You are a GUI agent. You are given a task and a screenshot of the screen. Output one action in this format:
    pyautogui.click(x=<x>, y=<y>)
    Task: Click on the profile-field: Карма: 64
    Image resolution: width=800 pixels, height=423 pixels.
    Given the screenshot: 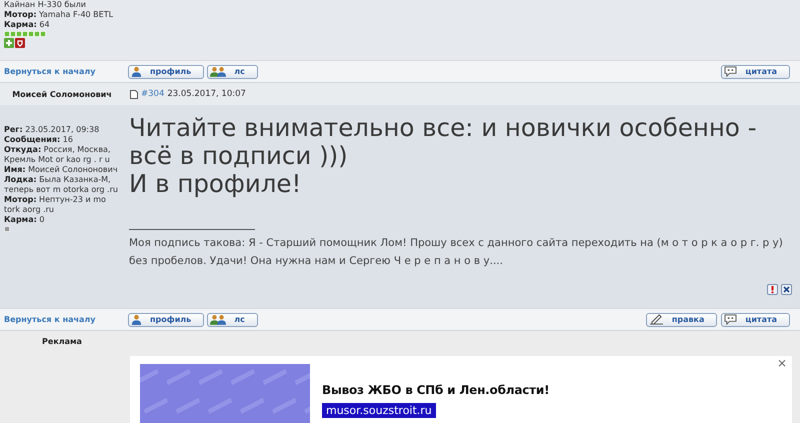 What is the action you would take?
    pyautogui.click(x=62, y=25)
    